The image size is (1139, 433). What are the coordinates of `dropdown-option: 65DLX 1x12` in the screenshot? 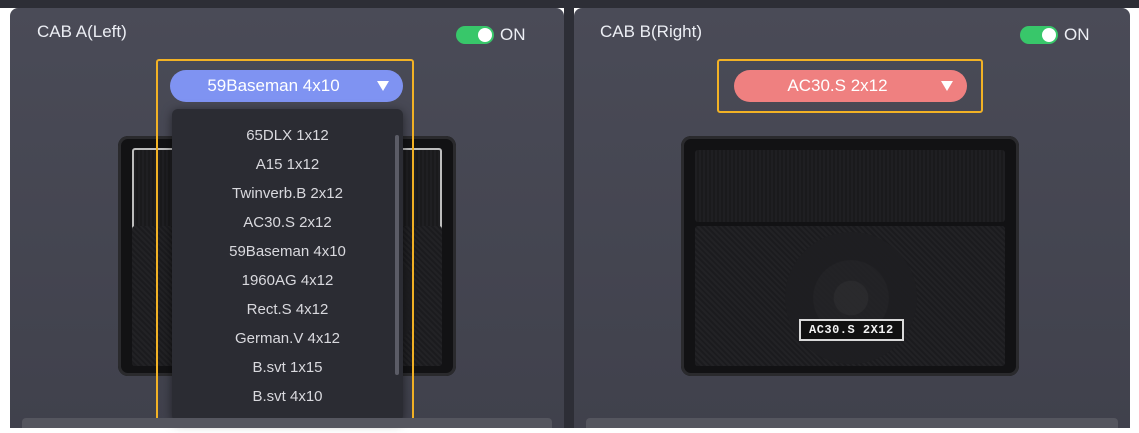 It's located at (287, 135).